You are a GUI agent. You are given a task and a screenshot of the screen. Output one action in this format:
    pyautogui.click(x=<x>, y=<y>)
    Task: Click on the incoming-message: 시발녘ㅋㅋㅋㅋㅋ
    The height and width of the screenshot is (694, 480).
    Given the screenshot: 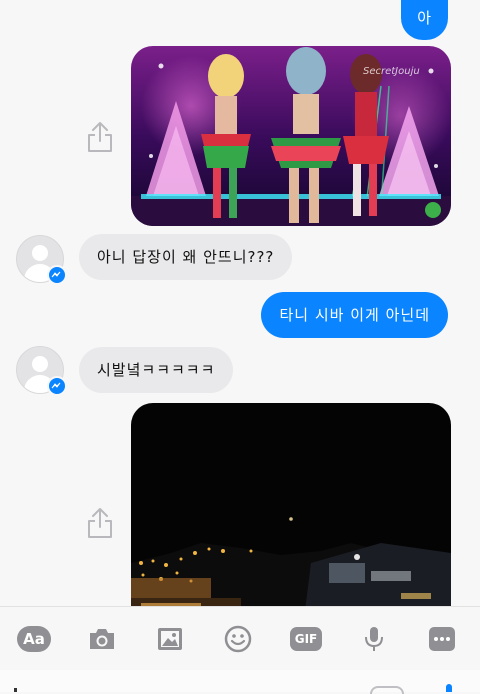 What is the action you would take?
    pyautogui.click(x=156, y=370)
    